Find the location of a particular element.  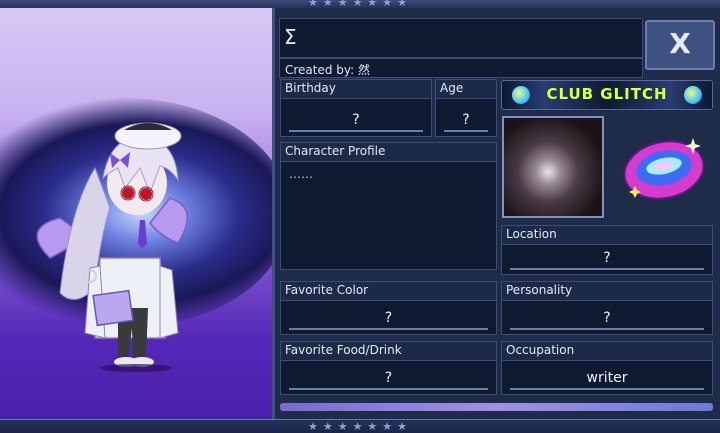

favorite-food-label: Favorite Food/Drink is located at coordinates (388, 351).